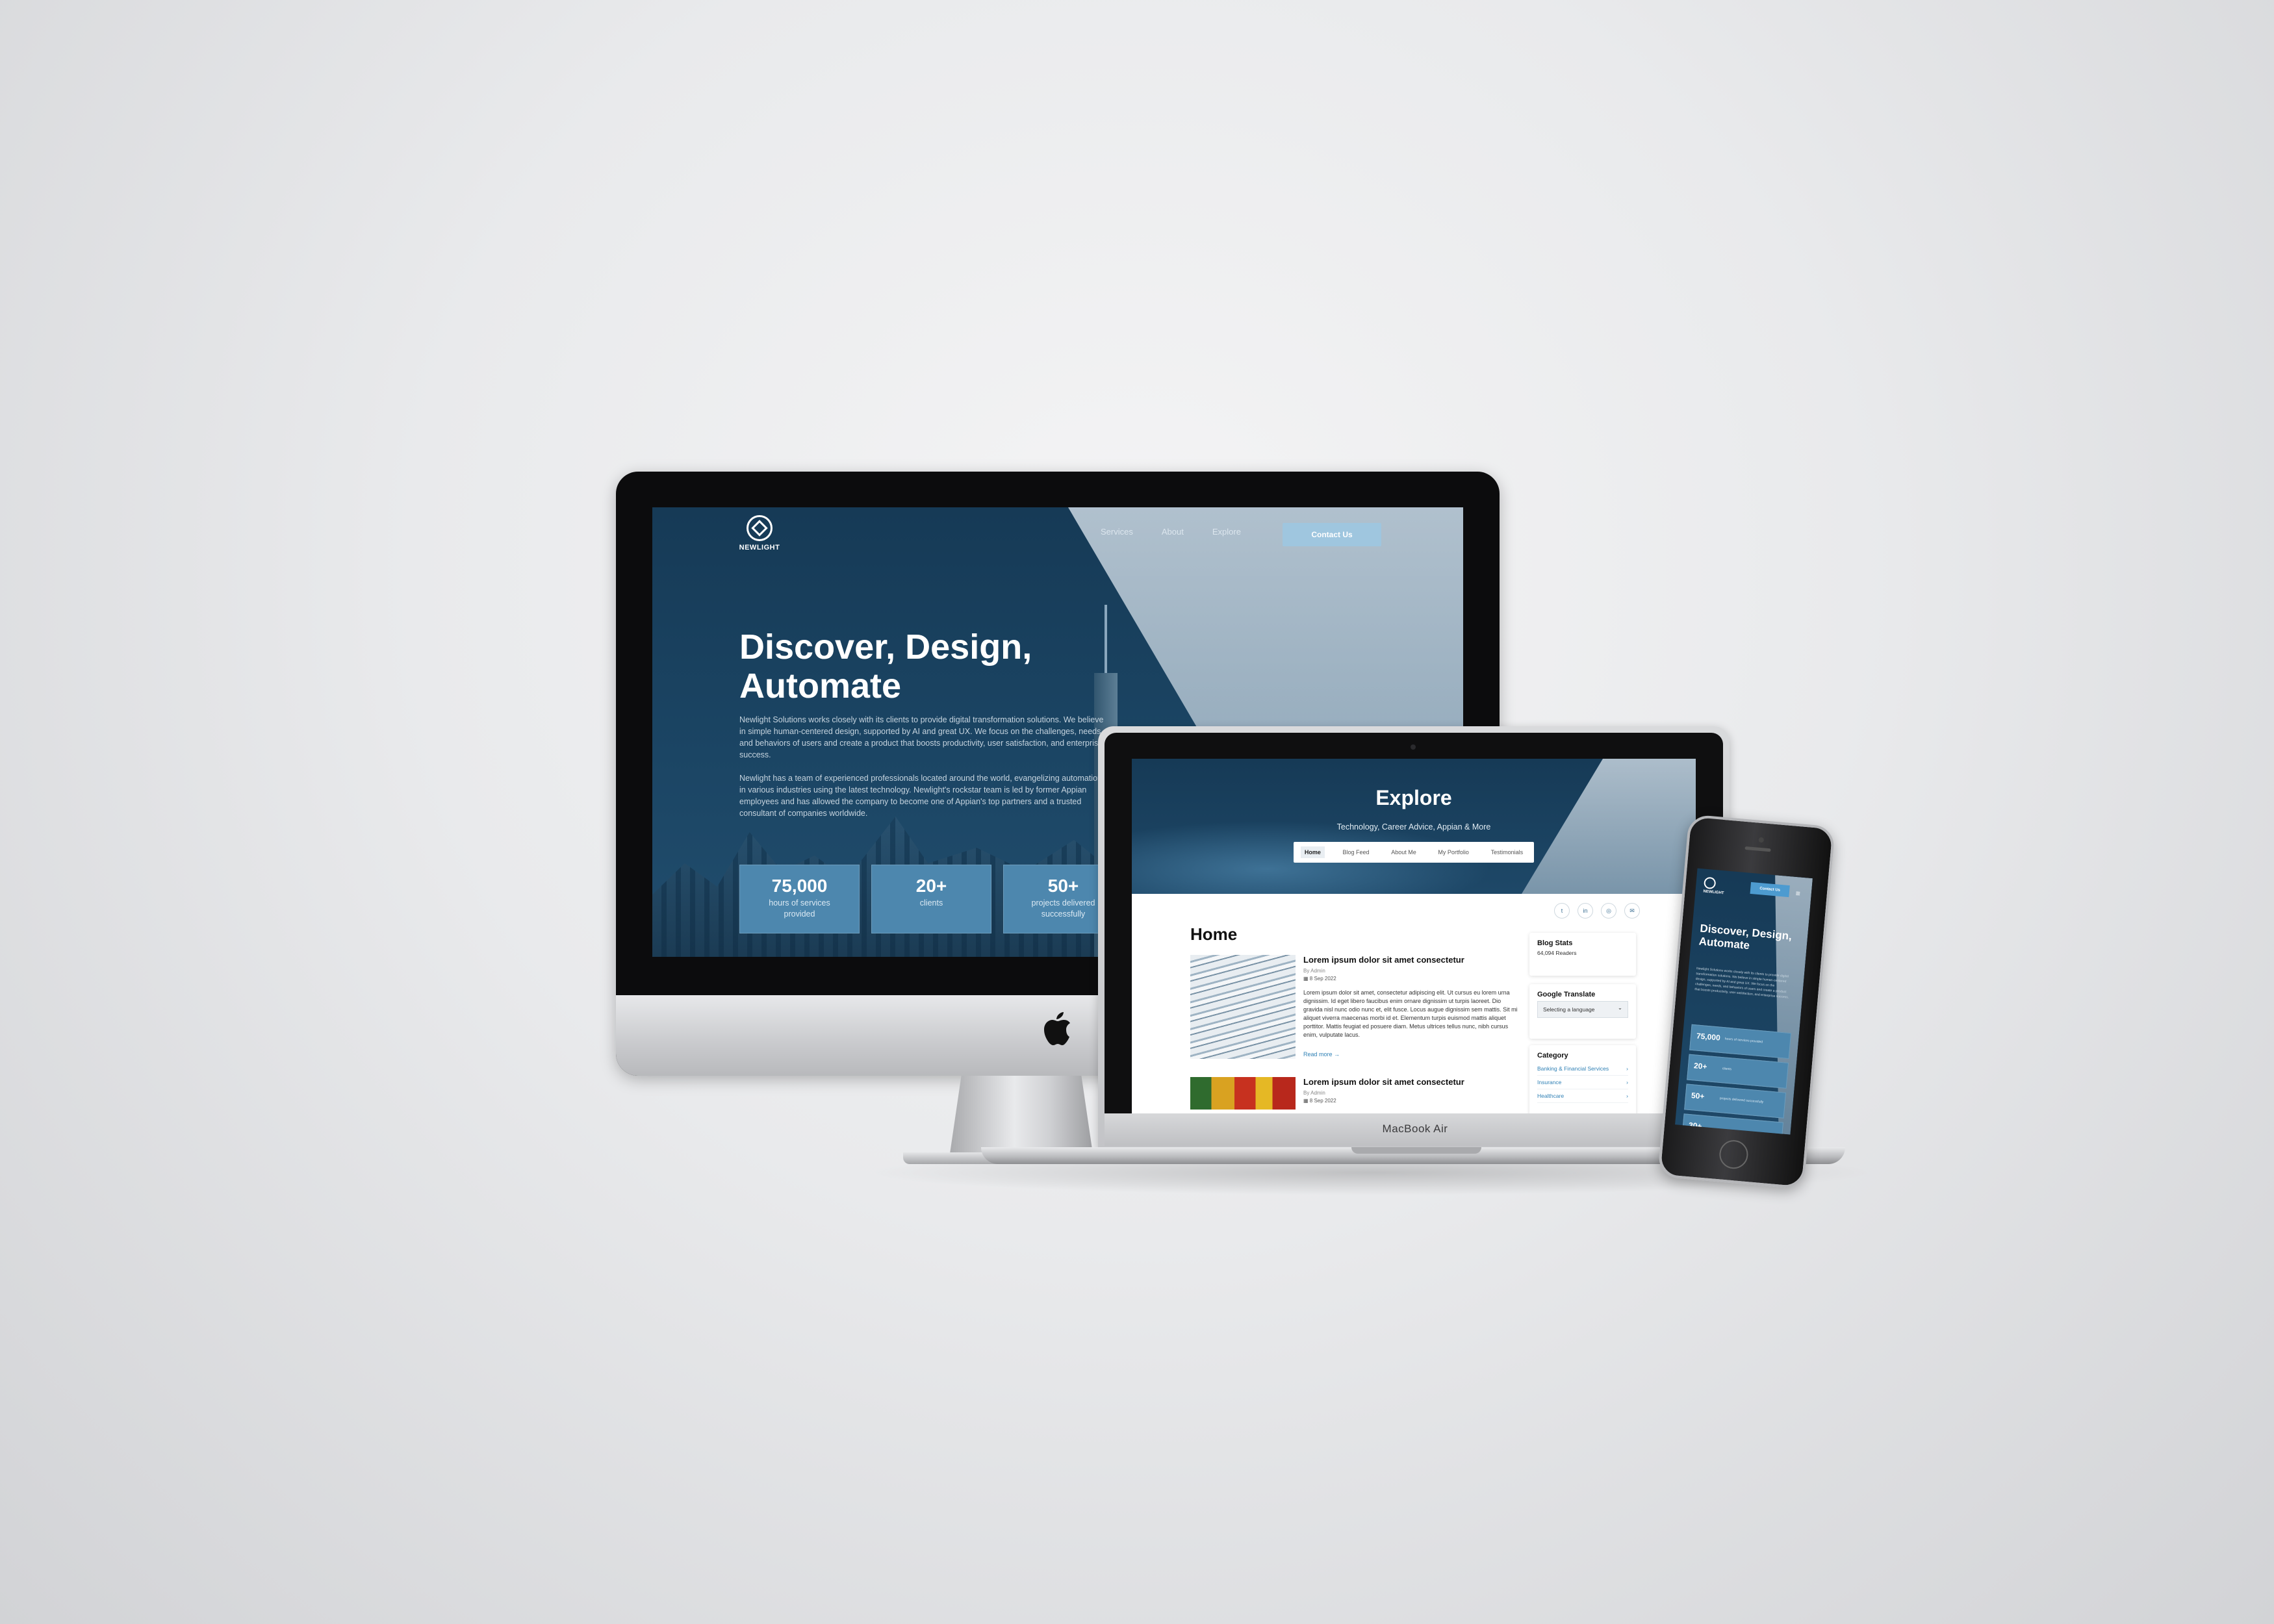 This screenshot has height=1624, width=2274. What do you see at coordinates (1585, 911) in the screenshot?
I see `linkedin-icon: in` at bounding box center [1585, 911].